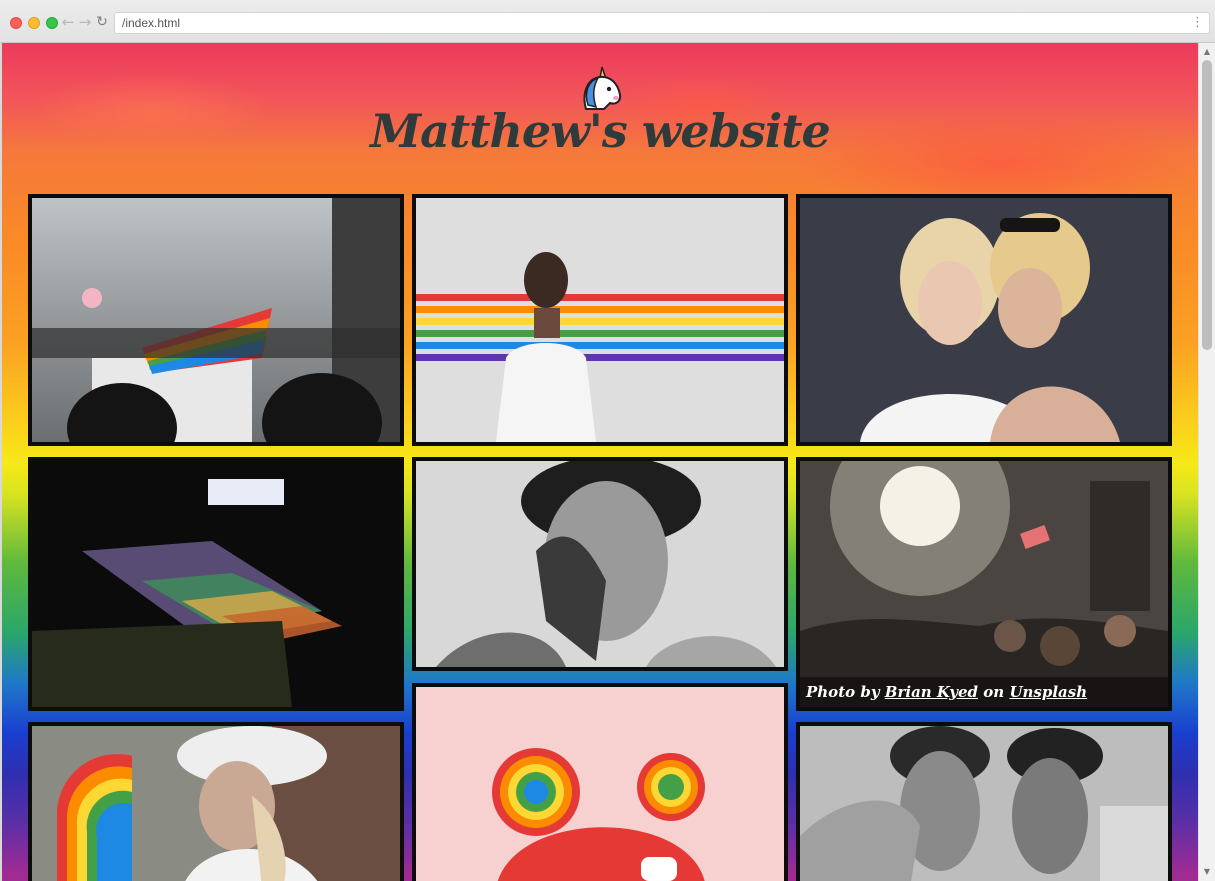  Describe the element at coordinates (1197, 23) in the screenshot. I see `vertical-dots-icon: ⋮` at that location.